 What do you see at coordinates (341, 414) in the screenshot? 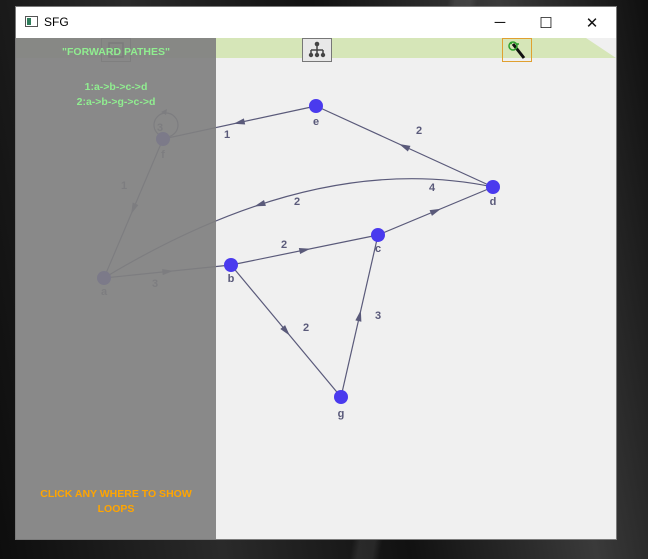
I see `node-label: g` at bounding box center [341, 414].